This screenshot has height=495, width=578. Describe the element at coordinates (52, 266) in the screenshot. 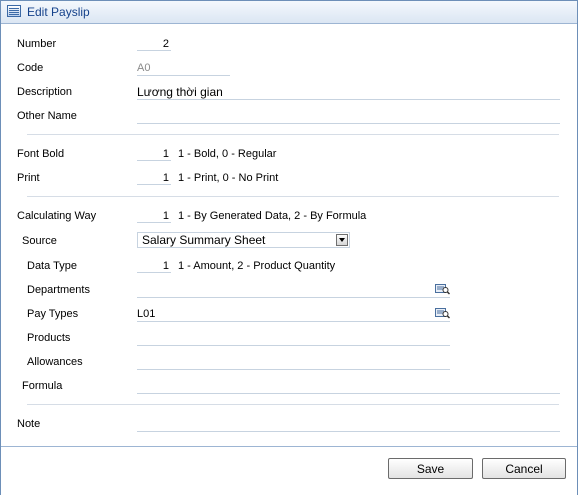

I see `data-type-label: Data Type` at that location.